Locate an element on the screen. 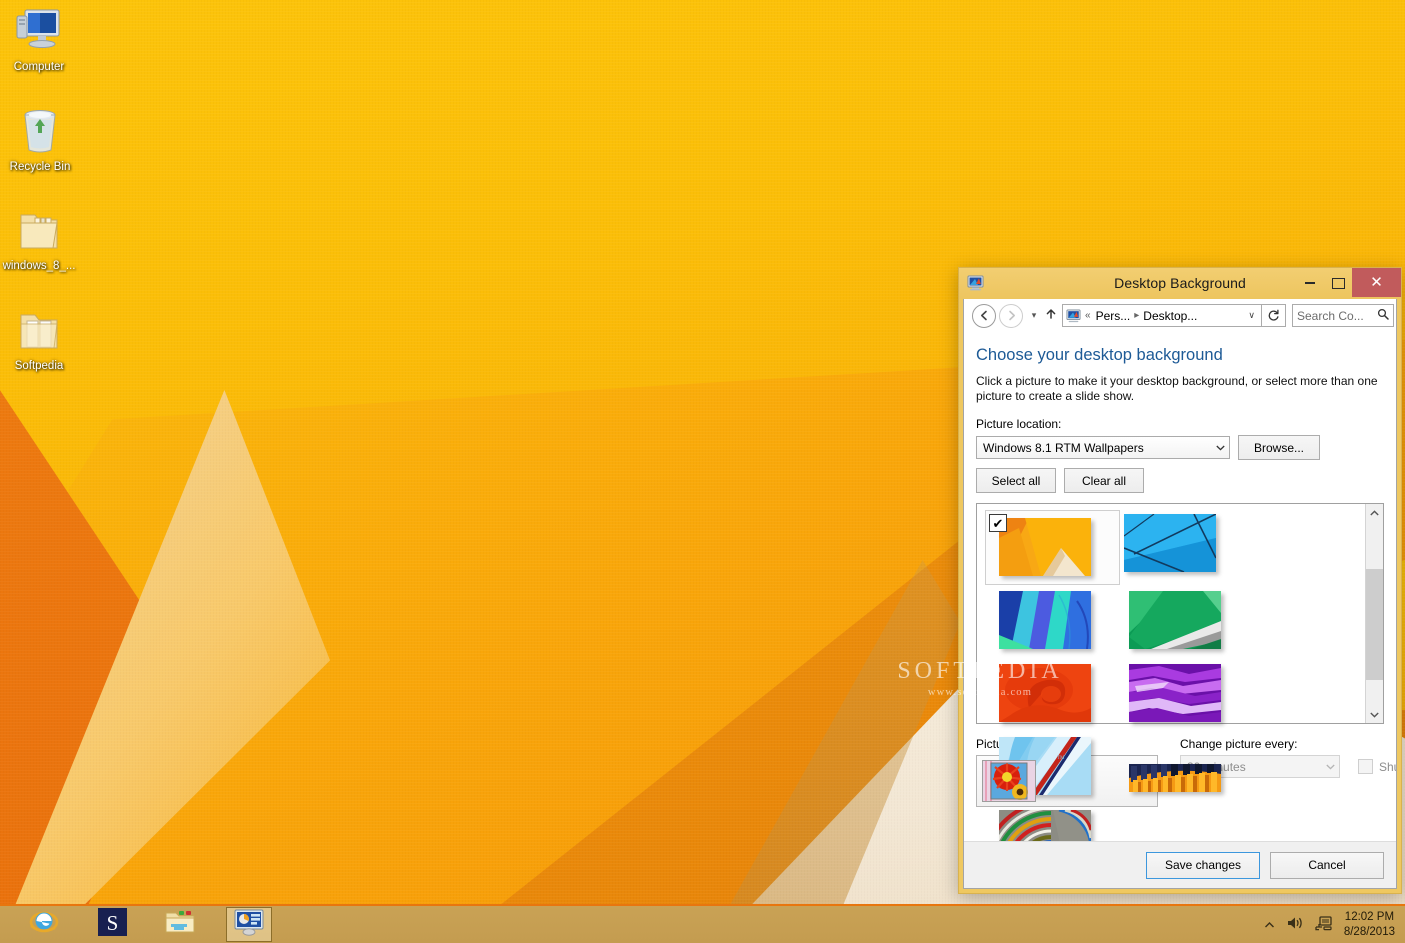 The height and width of the screenshot is (943, 1405). wallpaper-grid: ✔ TM is located at coordinates (1171, 672).